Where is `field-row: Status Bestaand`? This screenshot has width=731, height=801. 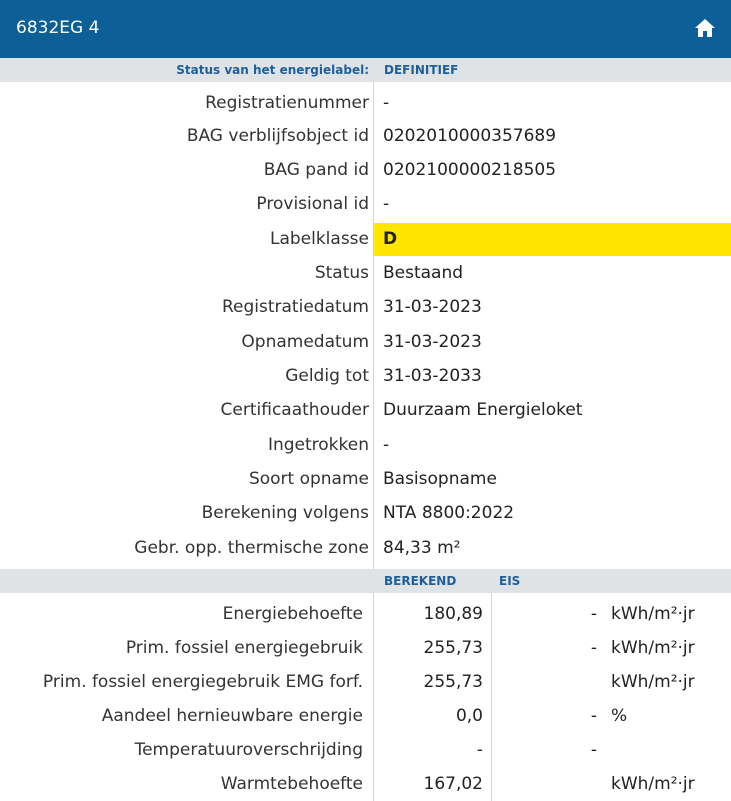
field-row: Status Bestaand is located at coordinates (365, 272).